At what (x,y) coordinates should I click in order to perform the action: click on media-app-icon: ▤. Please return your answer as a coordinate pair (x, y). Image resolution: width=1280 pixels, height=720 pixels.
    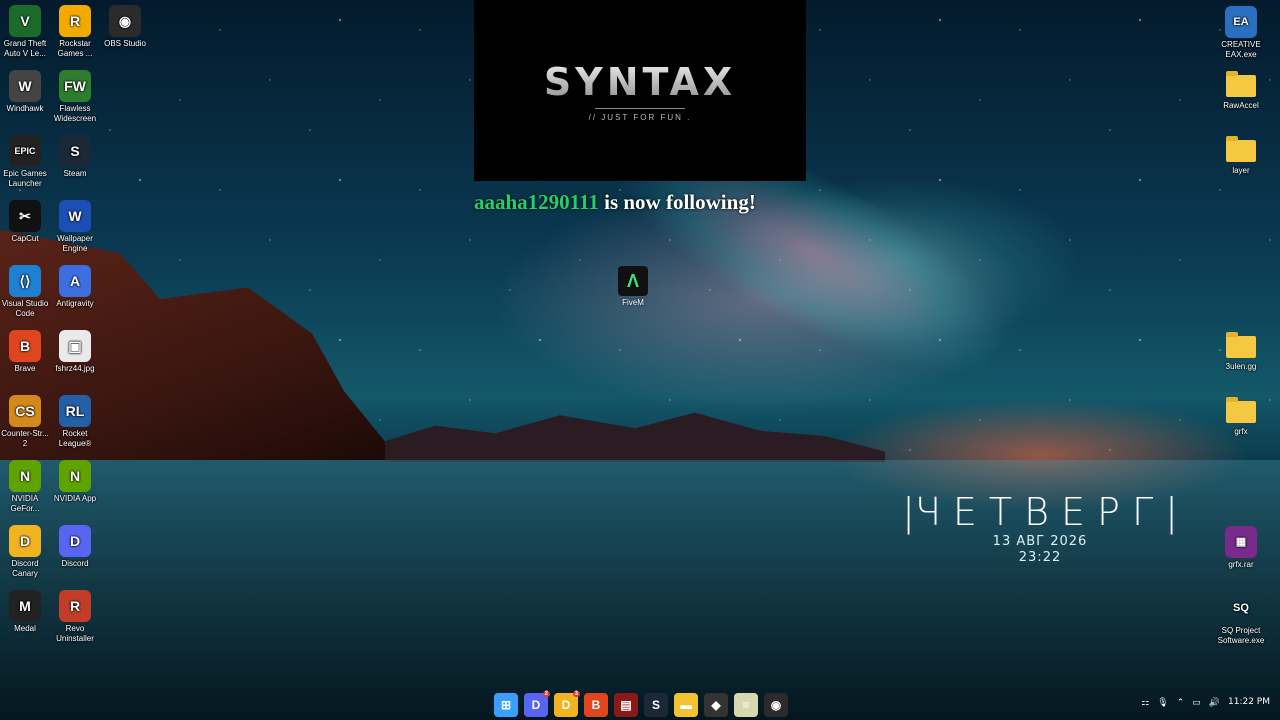
    Looking at the image, I should click on (626, 705).